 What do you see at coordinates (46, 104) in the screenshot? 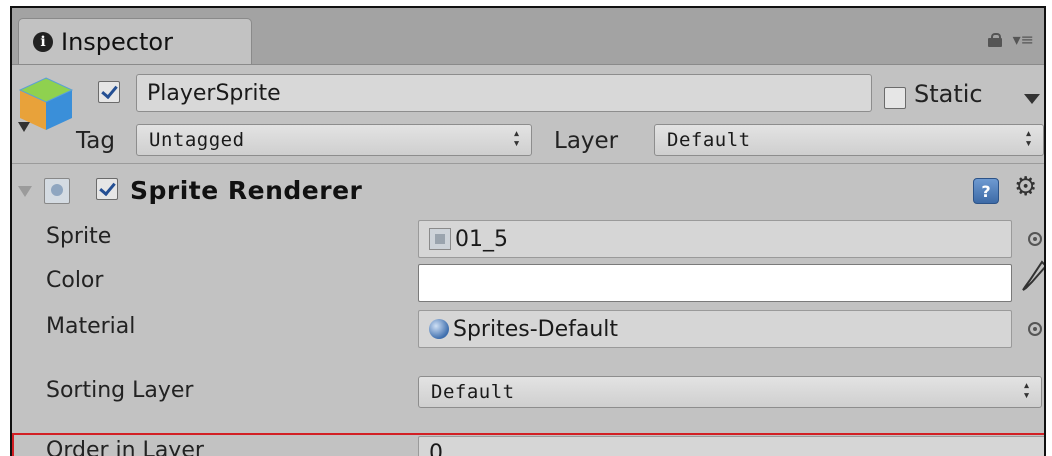
I see `gameobject-cube-icon` at bounding box center [46, 104].